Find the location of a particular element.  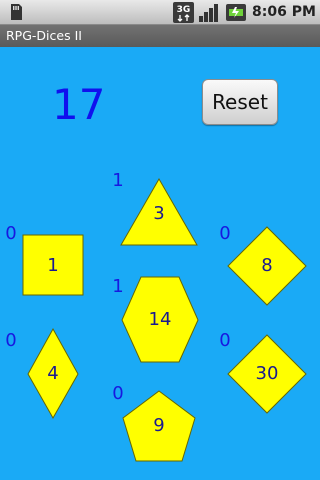

d8-count: 0 is located at coordinates (225, 233).